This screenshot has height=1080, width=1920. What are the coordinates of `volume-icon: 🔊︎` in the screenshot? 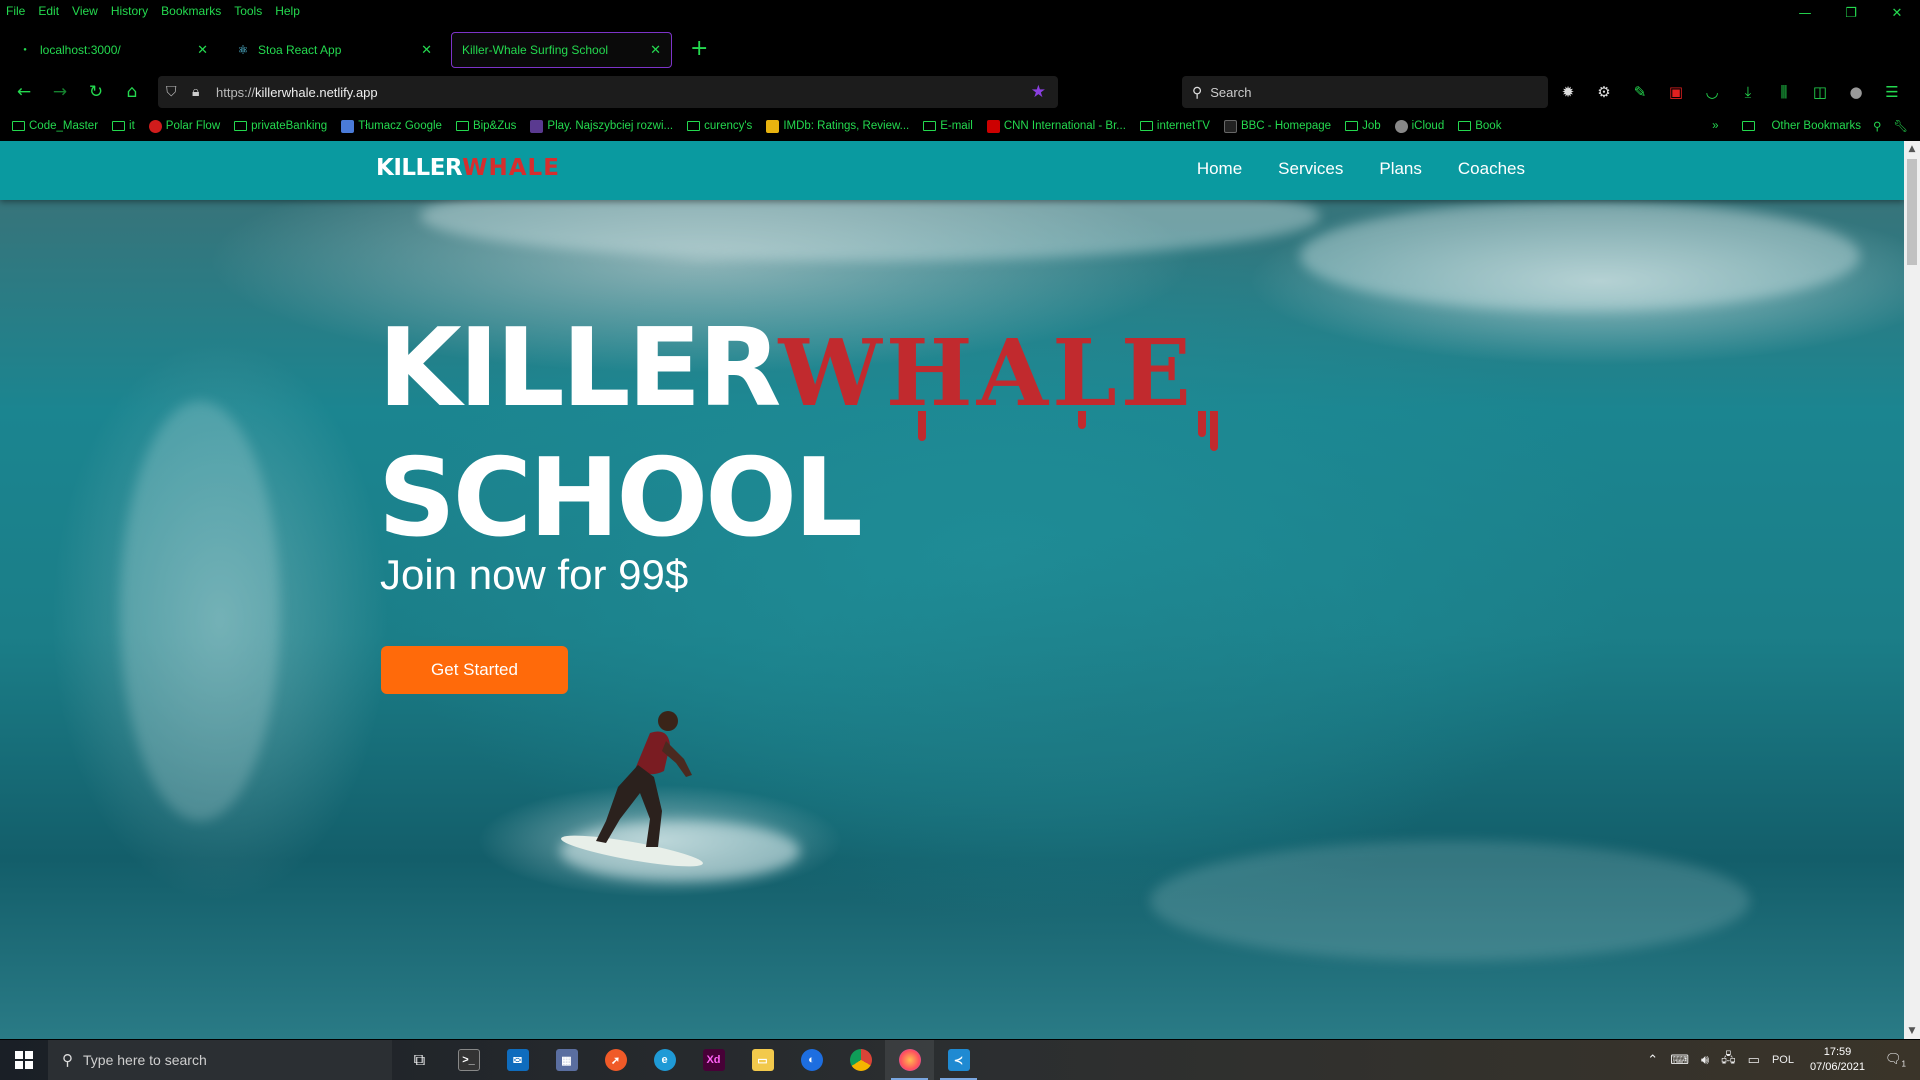 It's located at (1705, 1060).